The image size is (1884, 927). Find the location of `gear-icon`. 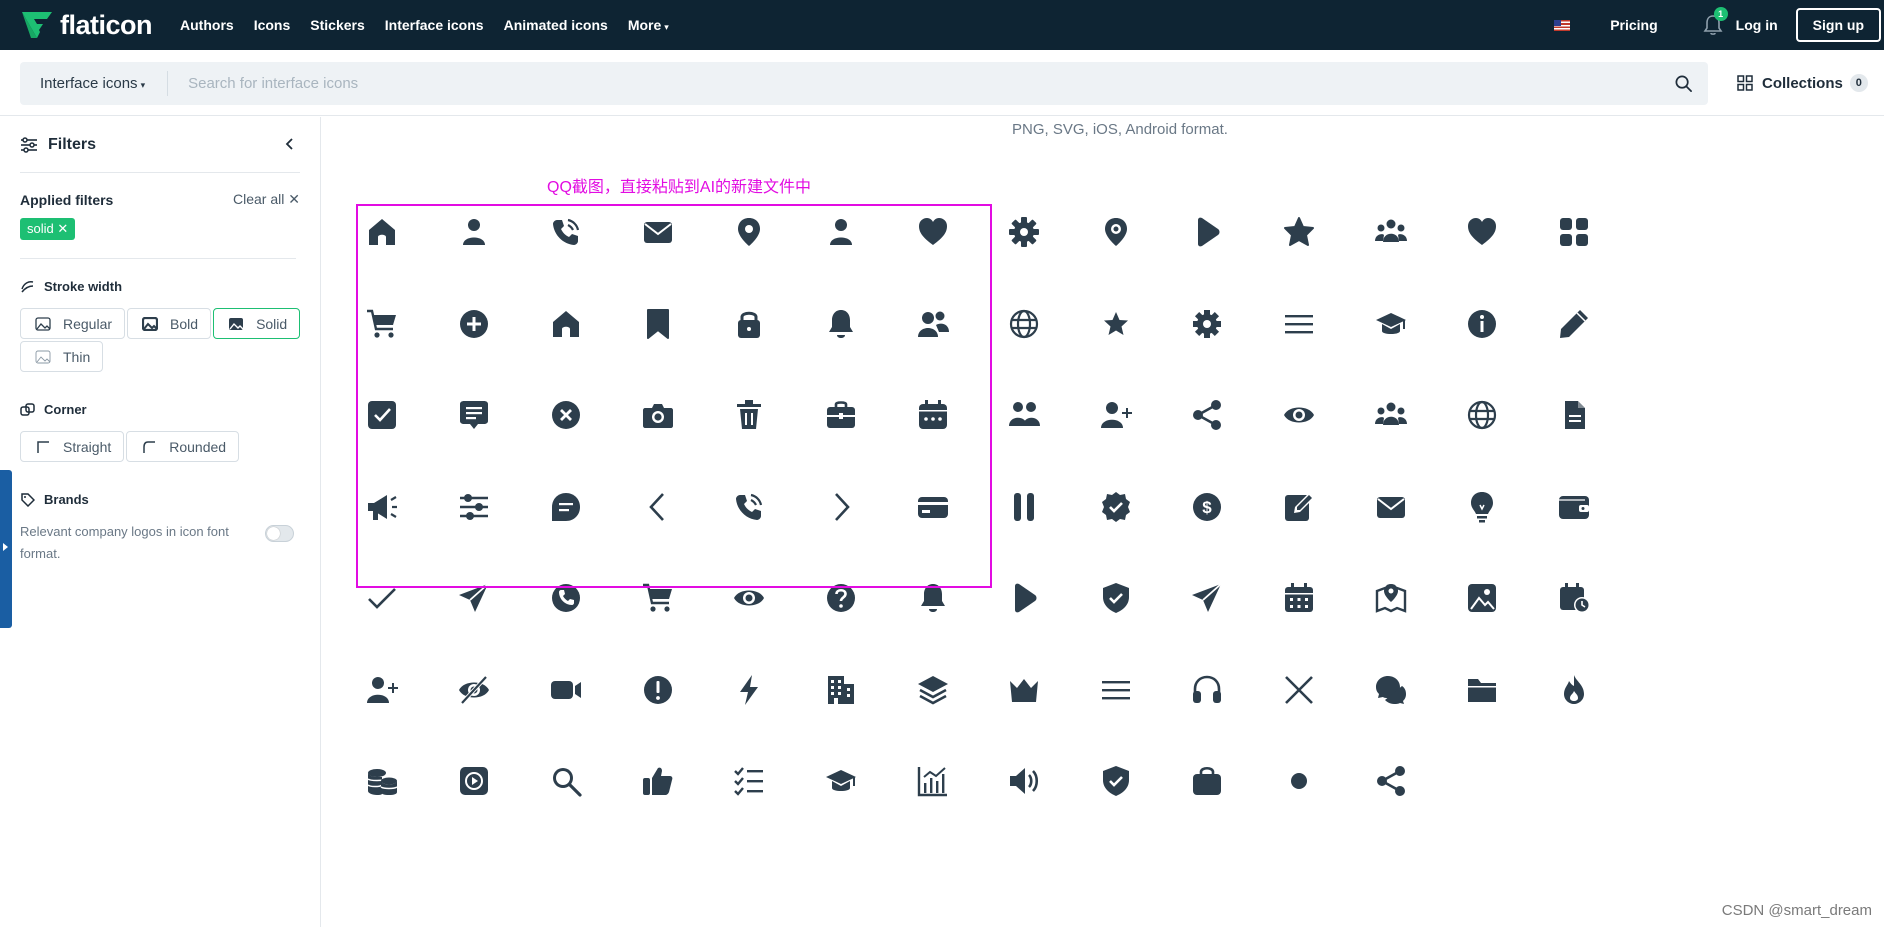

gear-icon is located at coordinates (1207, 324).